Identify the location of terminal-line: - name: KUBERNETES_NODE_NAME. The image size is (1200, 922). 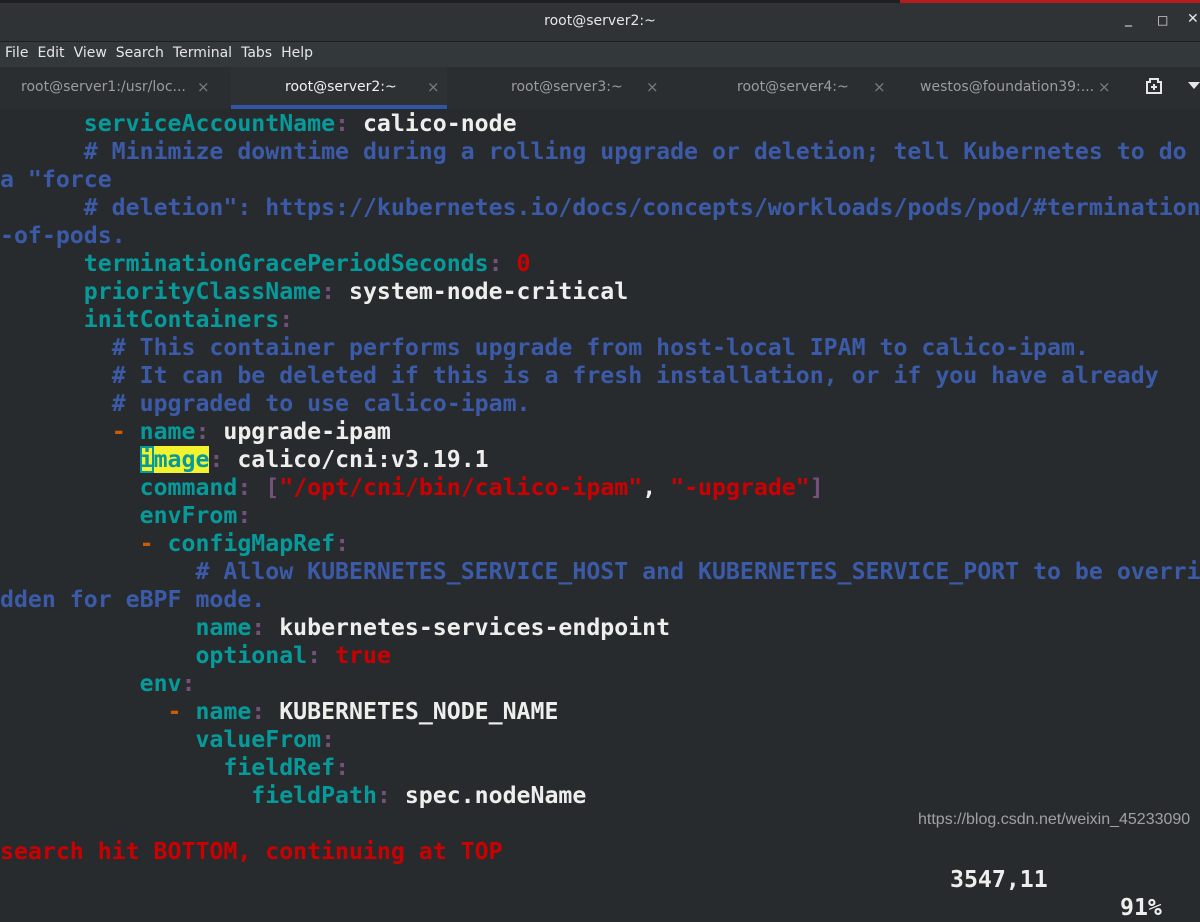
(600, 712).